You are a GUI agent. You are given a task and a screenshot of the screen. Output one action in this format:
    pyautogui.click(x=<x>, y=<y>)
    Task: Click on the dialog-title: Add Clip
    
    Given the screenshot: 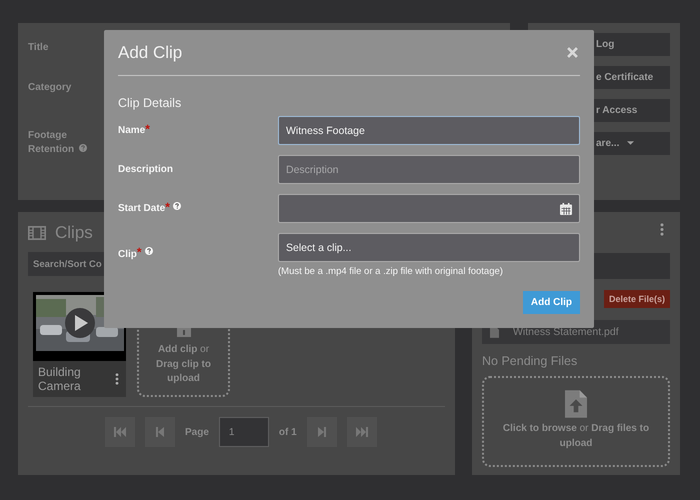 What is the action you would take?
    pyautogui.click(x=150, y=52)
    